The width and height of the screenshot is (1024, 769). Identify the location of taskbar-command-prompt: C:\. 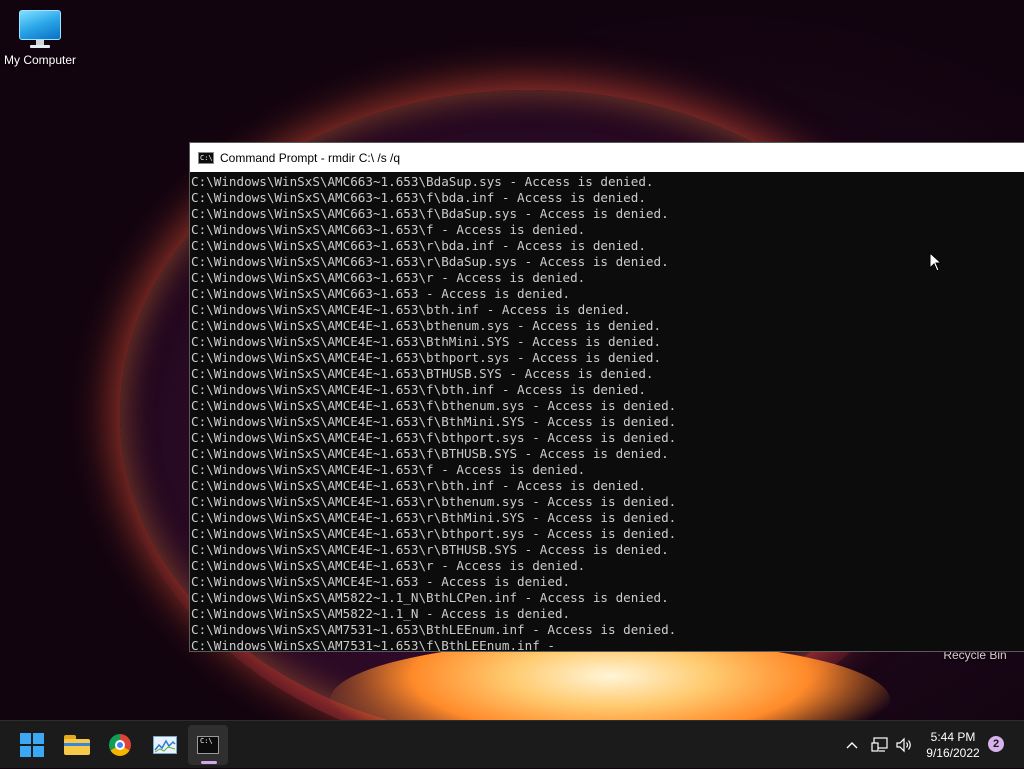
(208, 745).